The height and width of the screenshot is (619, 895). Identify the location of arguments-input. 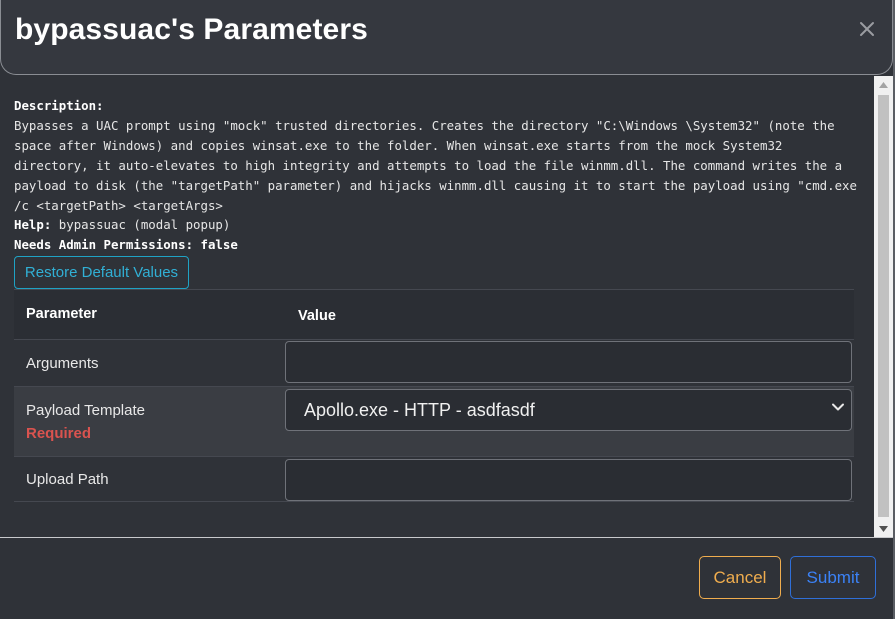
(568, 362).